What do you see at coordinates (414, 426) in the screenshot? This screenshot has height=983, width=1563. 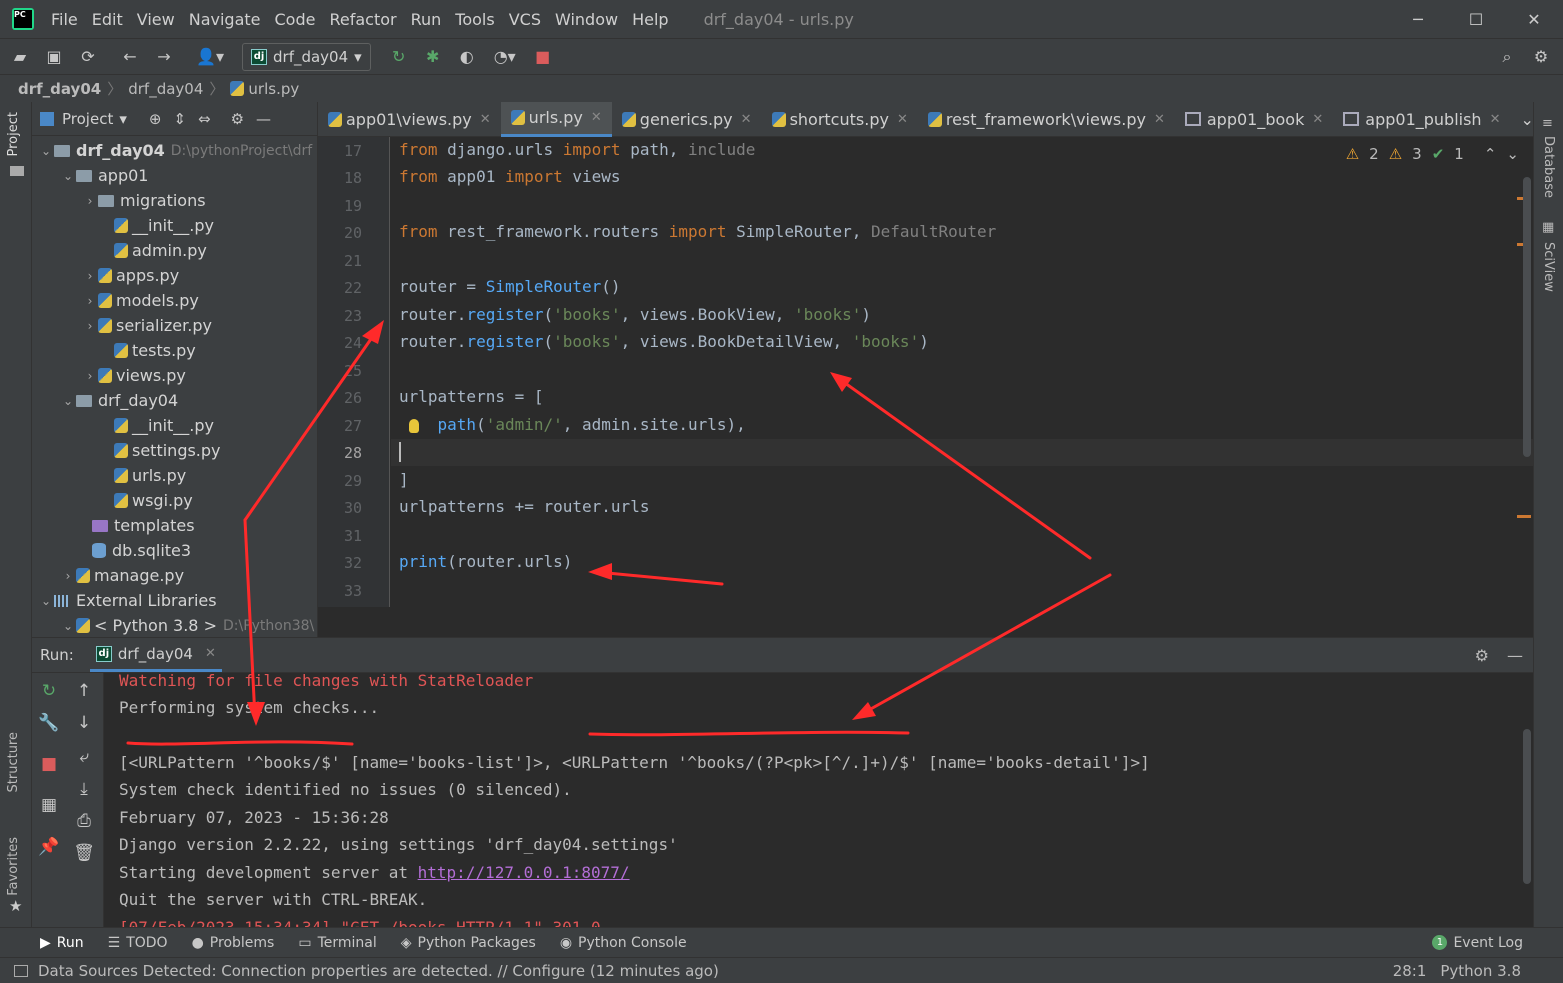 I see `lightbulb-icon` at bounding box center [414, 426].